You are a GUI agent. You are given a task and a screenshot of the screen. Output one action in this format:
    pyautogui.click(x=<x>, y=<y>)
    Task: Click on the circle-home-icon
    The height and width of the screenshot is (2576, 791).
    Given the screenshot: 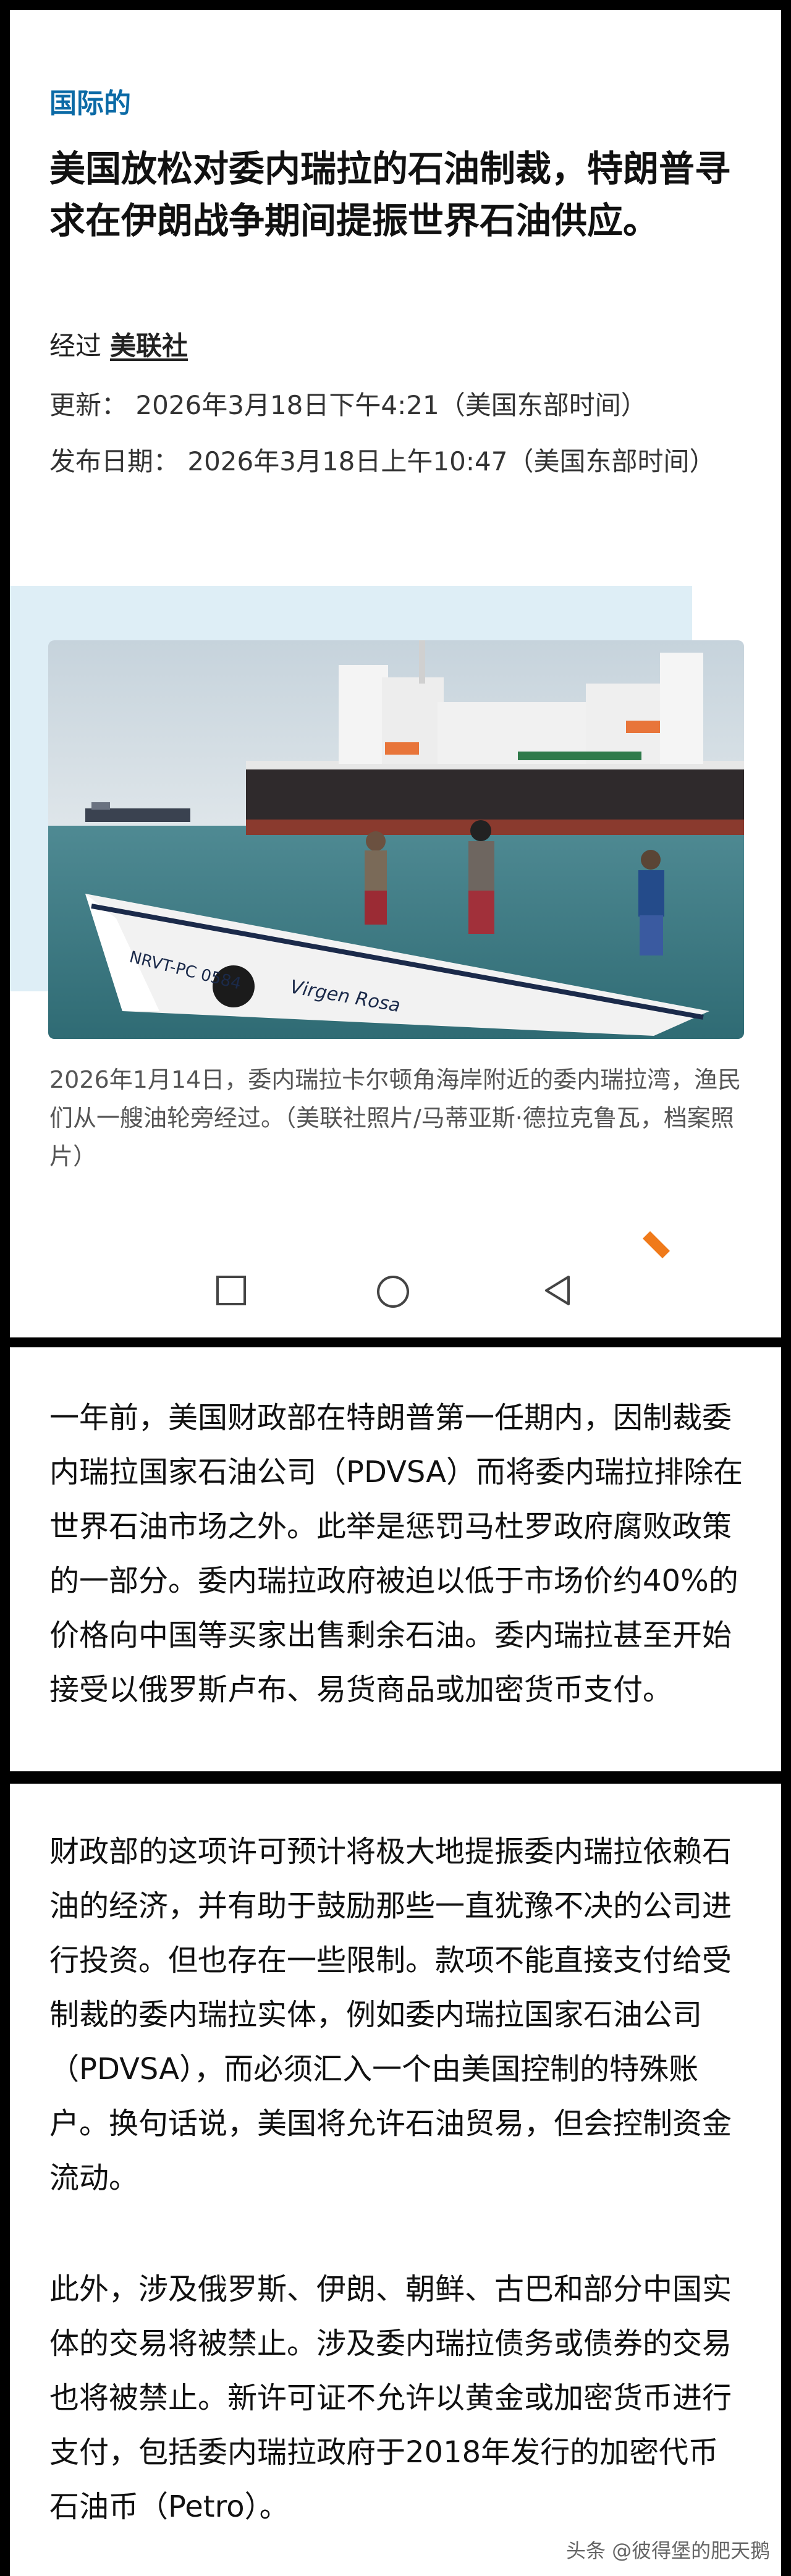 What is the action you would take?
    pyautogui.click(x=393, y=1291)
    